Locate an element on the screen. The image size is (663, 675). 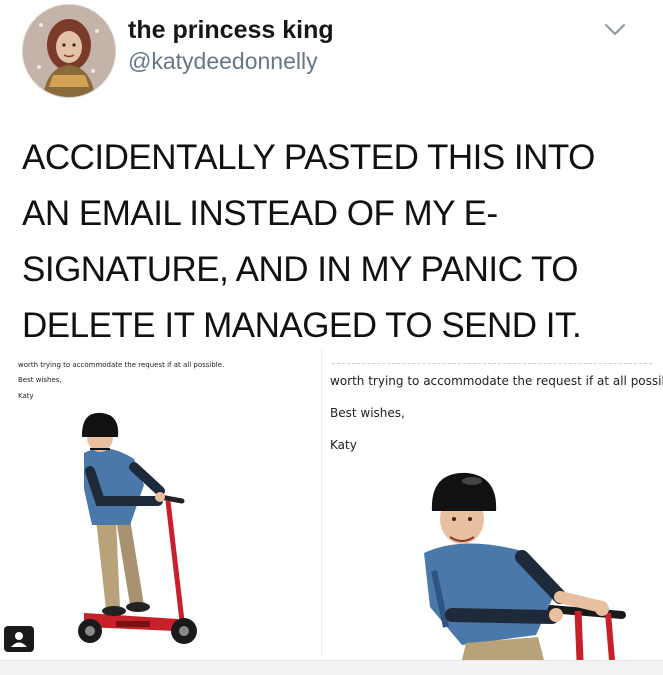
boy-on-scooter-image is located at coordinates (137, 528).